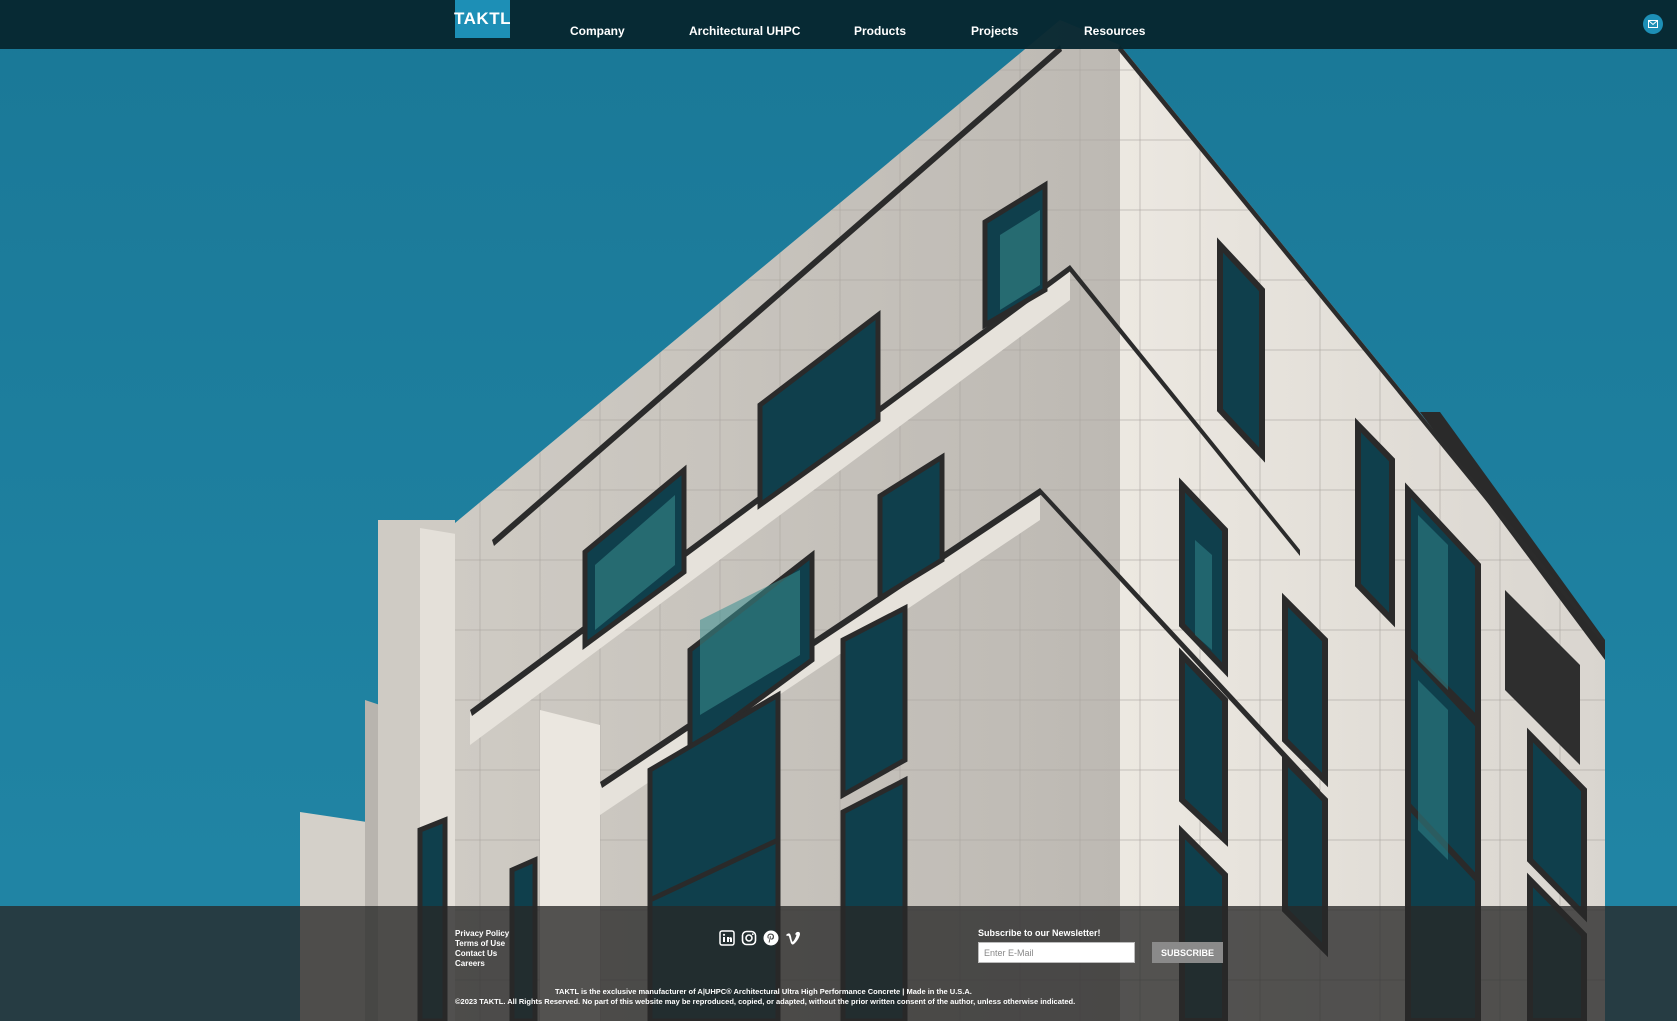 The image size is (1677, 1021). Describe the element at coordinates (482, 964) in the screenshot. I see `footer-link-careers: Careers` at that location.